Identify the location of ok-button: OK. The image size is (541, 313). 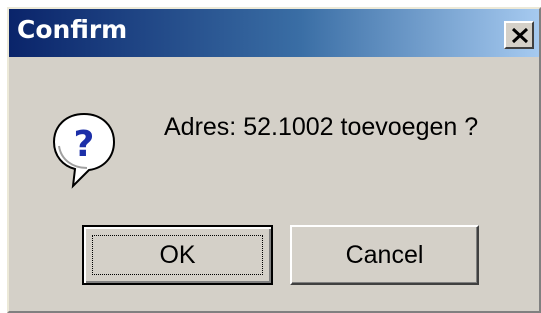
(177, 255).